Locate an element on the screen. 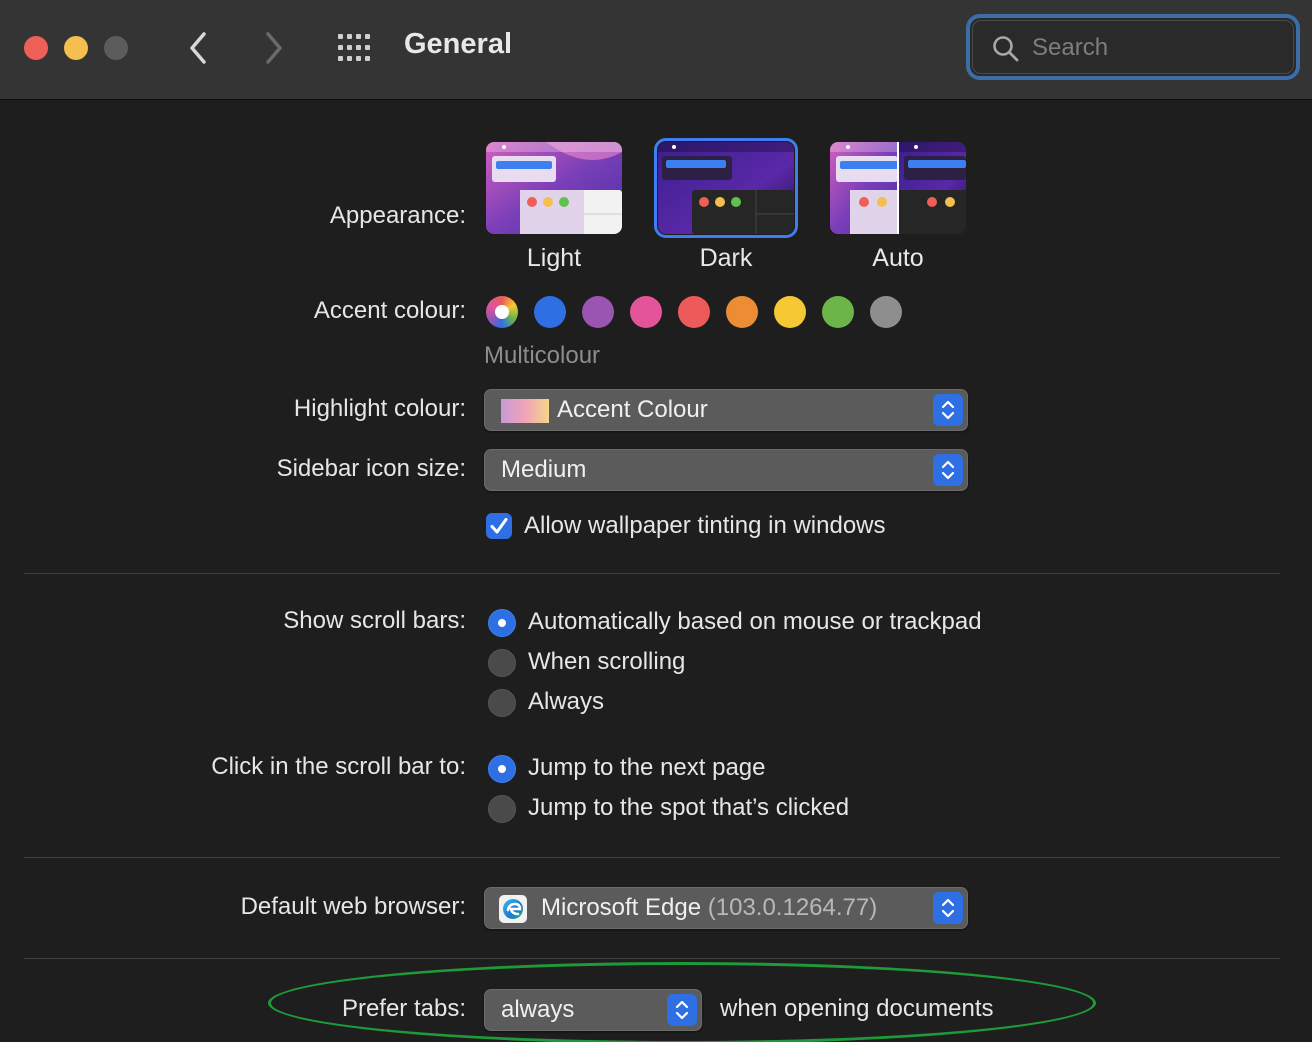 The image size is (1312, 1042). highlight-colour-popup: Accent Colour is located at coordinates (726, 410).